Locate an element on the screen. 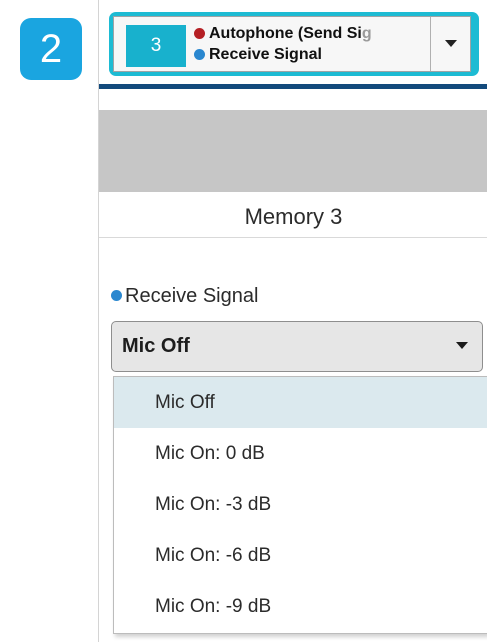 This screenshot has height=642, width=487. option-mic-on-0db: Mic On: 0 dB is located at coordinates (300, 453).